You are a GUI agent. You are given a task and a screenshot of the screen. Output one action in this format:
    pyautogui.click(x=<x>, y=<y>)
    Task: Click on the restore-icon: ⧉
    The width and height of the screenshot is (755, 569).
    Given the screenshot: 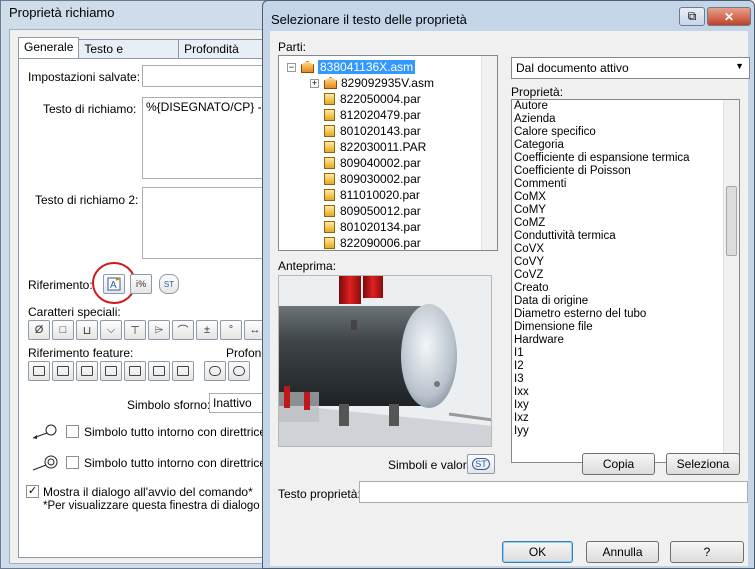 What is the action you would take?
    pyautogui.click(x=692, y=16)
    